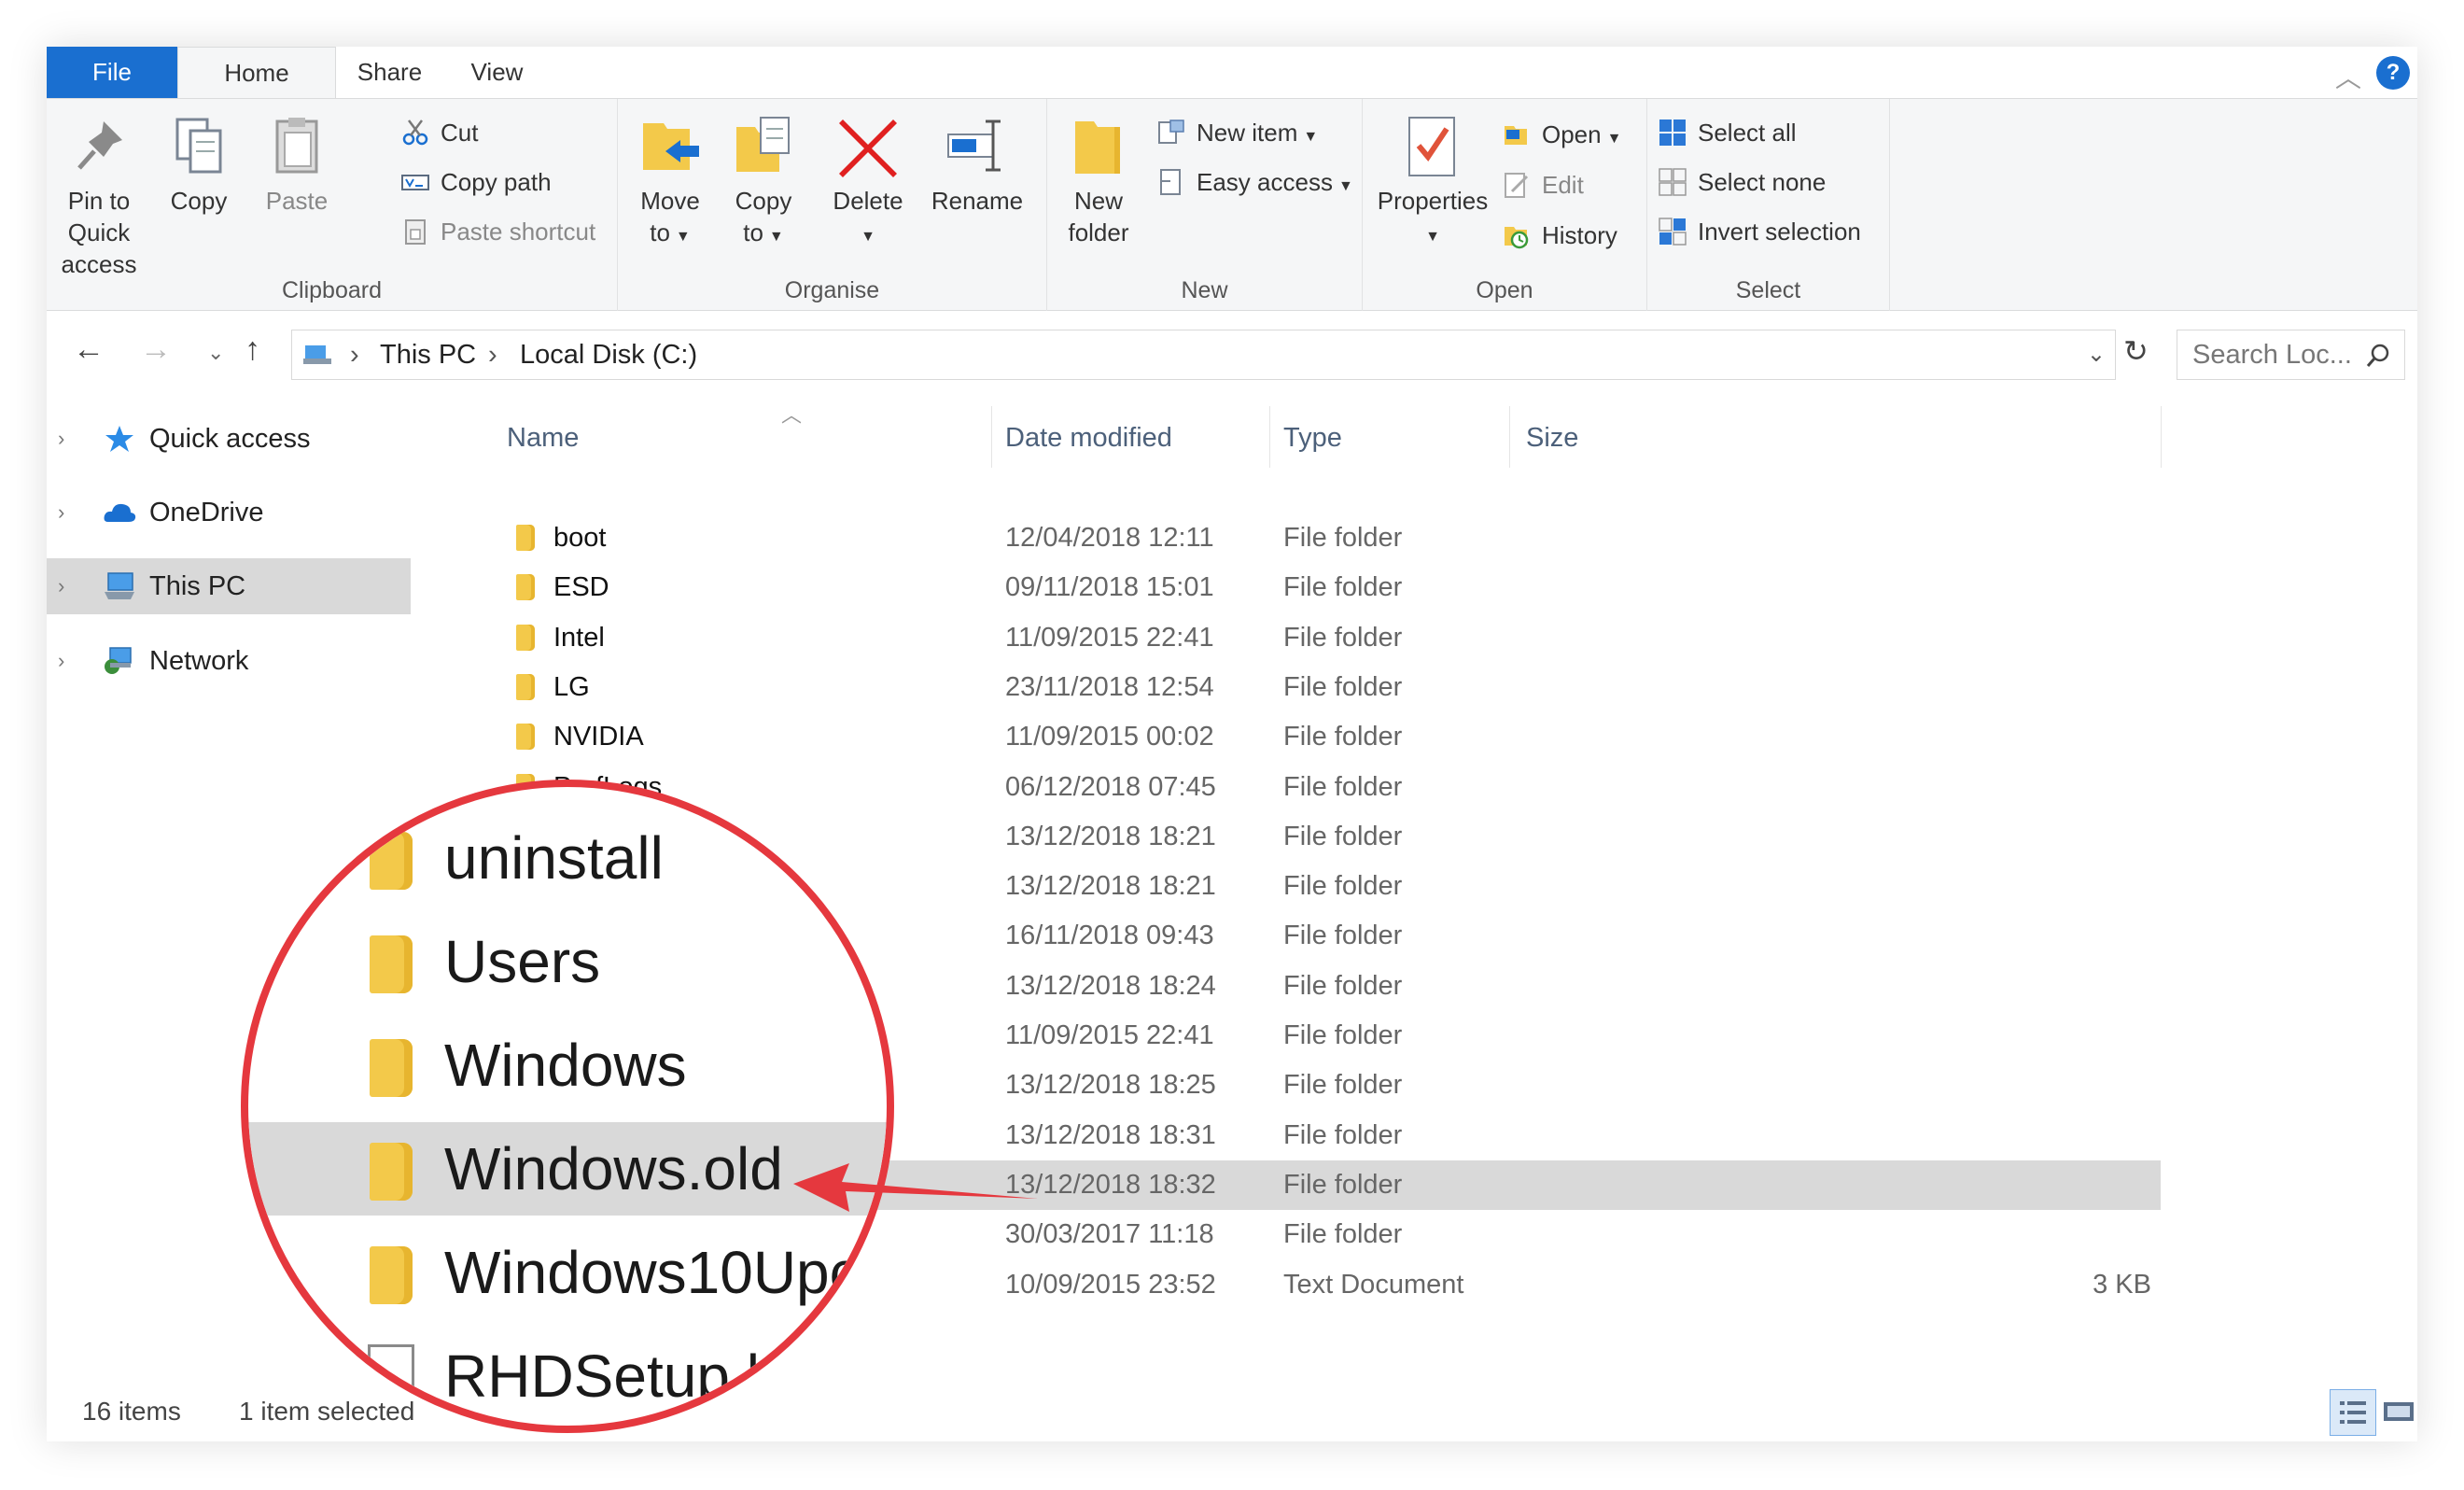  I want to click on details-view-icon, so click(2353, 1412).